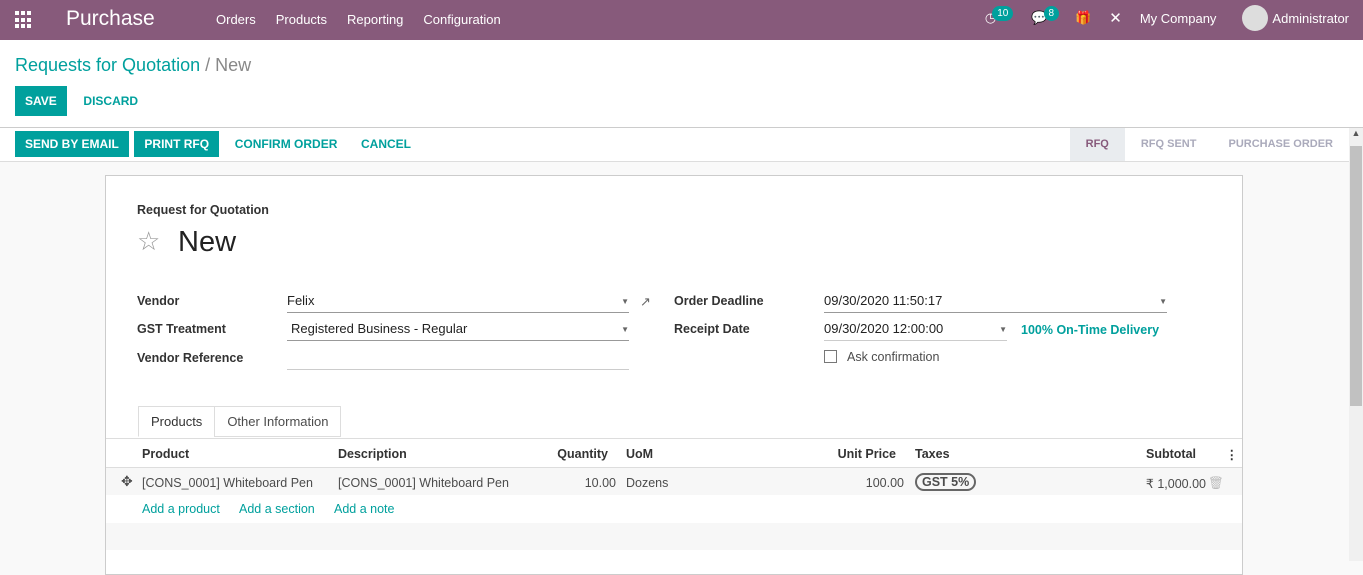  I want to click on scroll-up-icon: ▲, so click(1356, 133).